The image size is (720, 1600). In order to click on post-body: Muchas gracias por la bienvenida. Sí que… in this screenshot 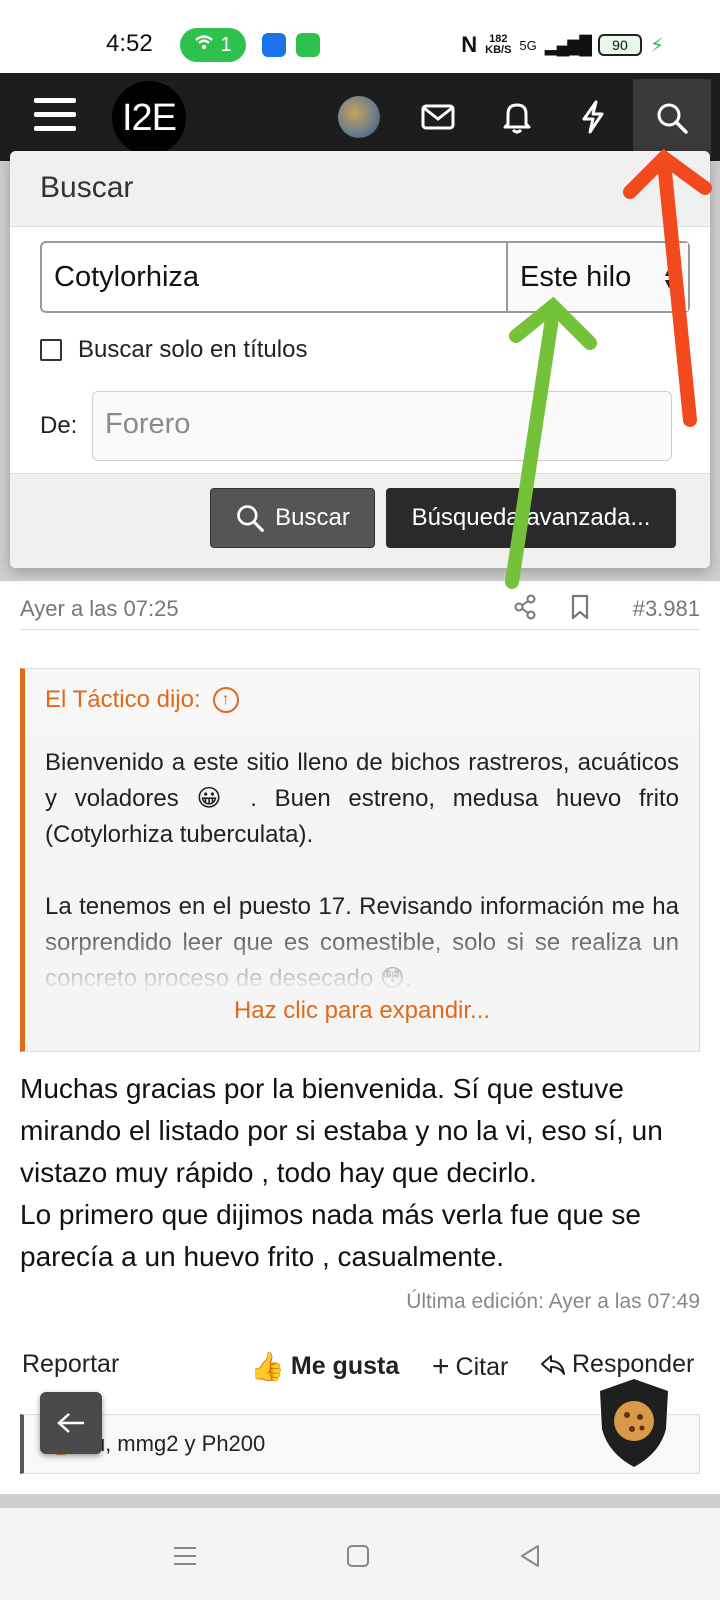, I will do `click(360, 1173)`.